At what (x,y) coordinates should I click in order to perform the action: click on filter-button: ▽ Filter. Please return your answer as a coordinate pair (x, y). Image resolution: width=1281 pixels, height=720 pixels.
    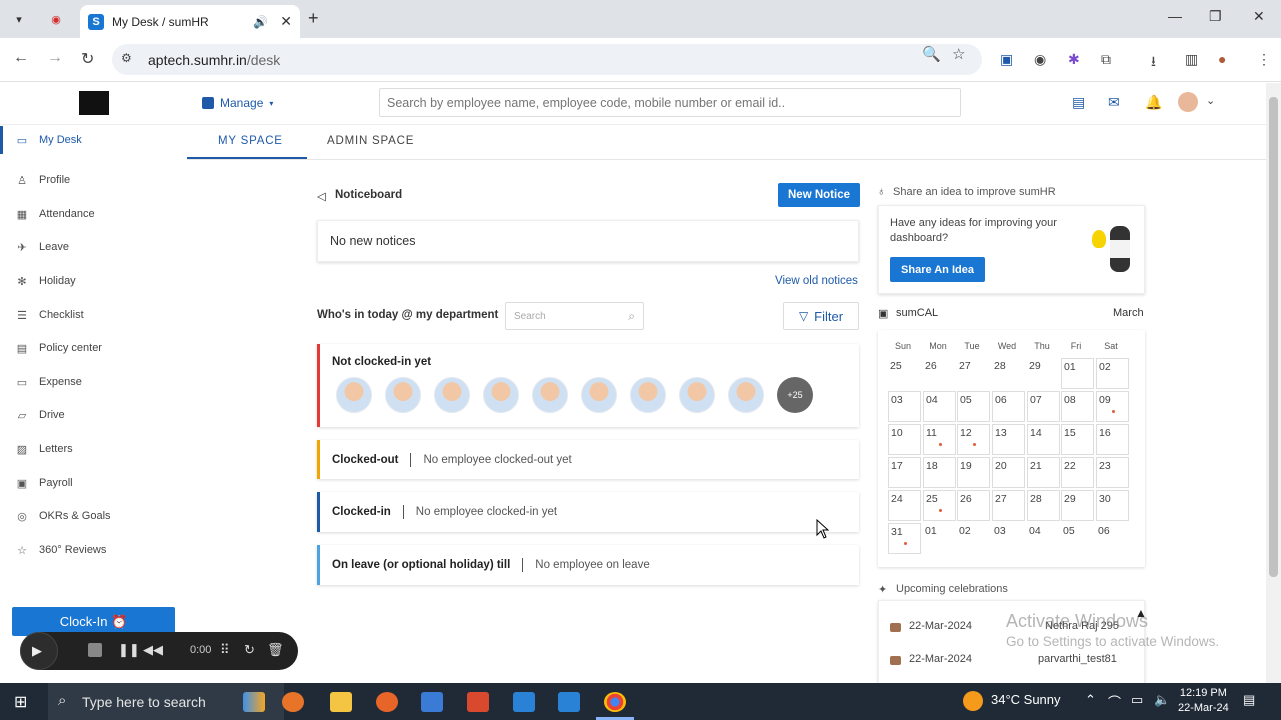
    Looking at the image, I should click on (821, 316).